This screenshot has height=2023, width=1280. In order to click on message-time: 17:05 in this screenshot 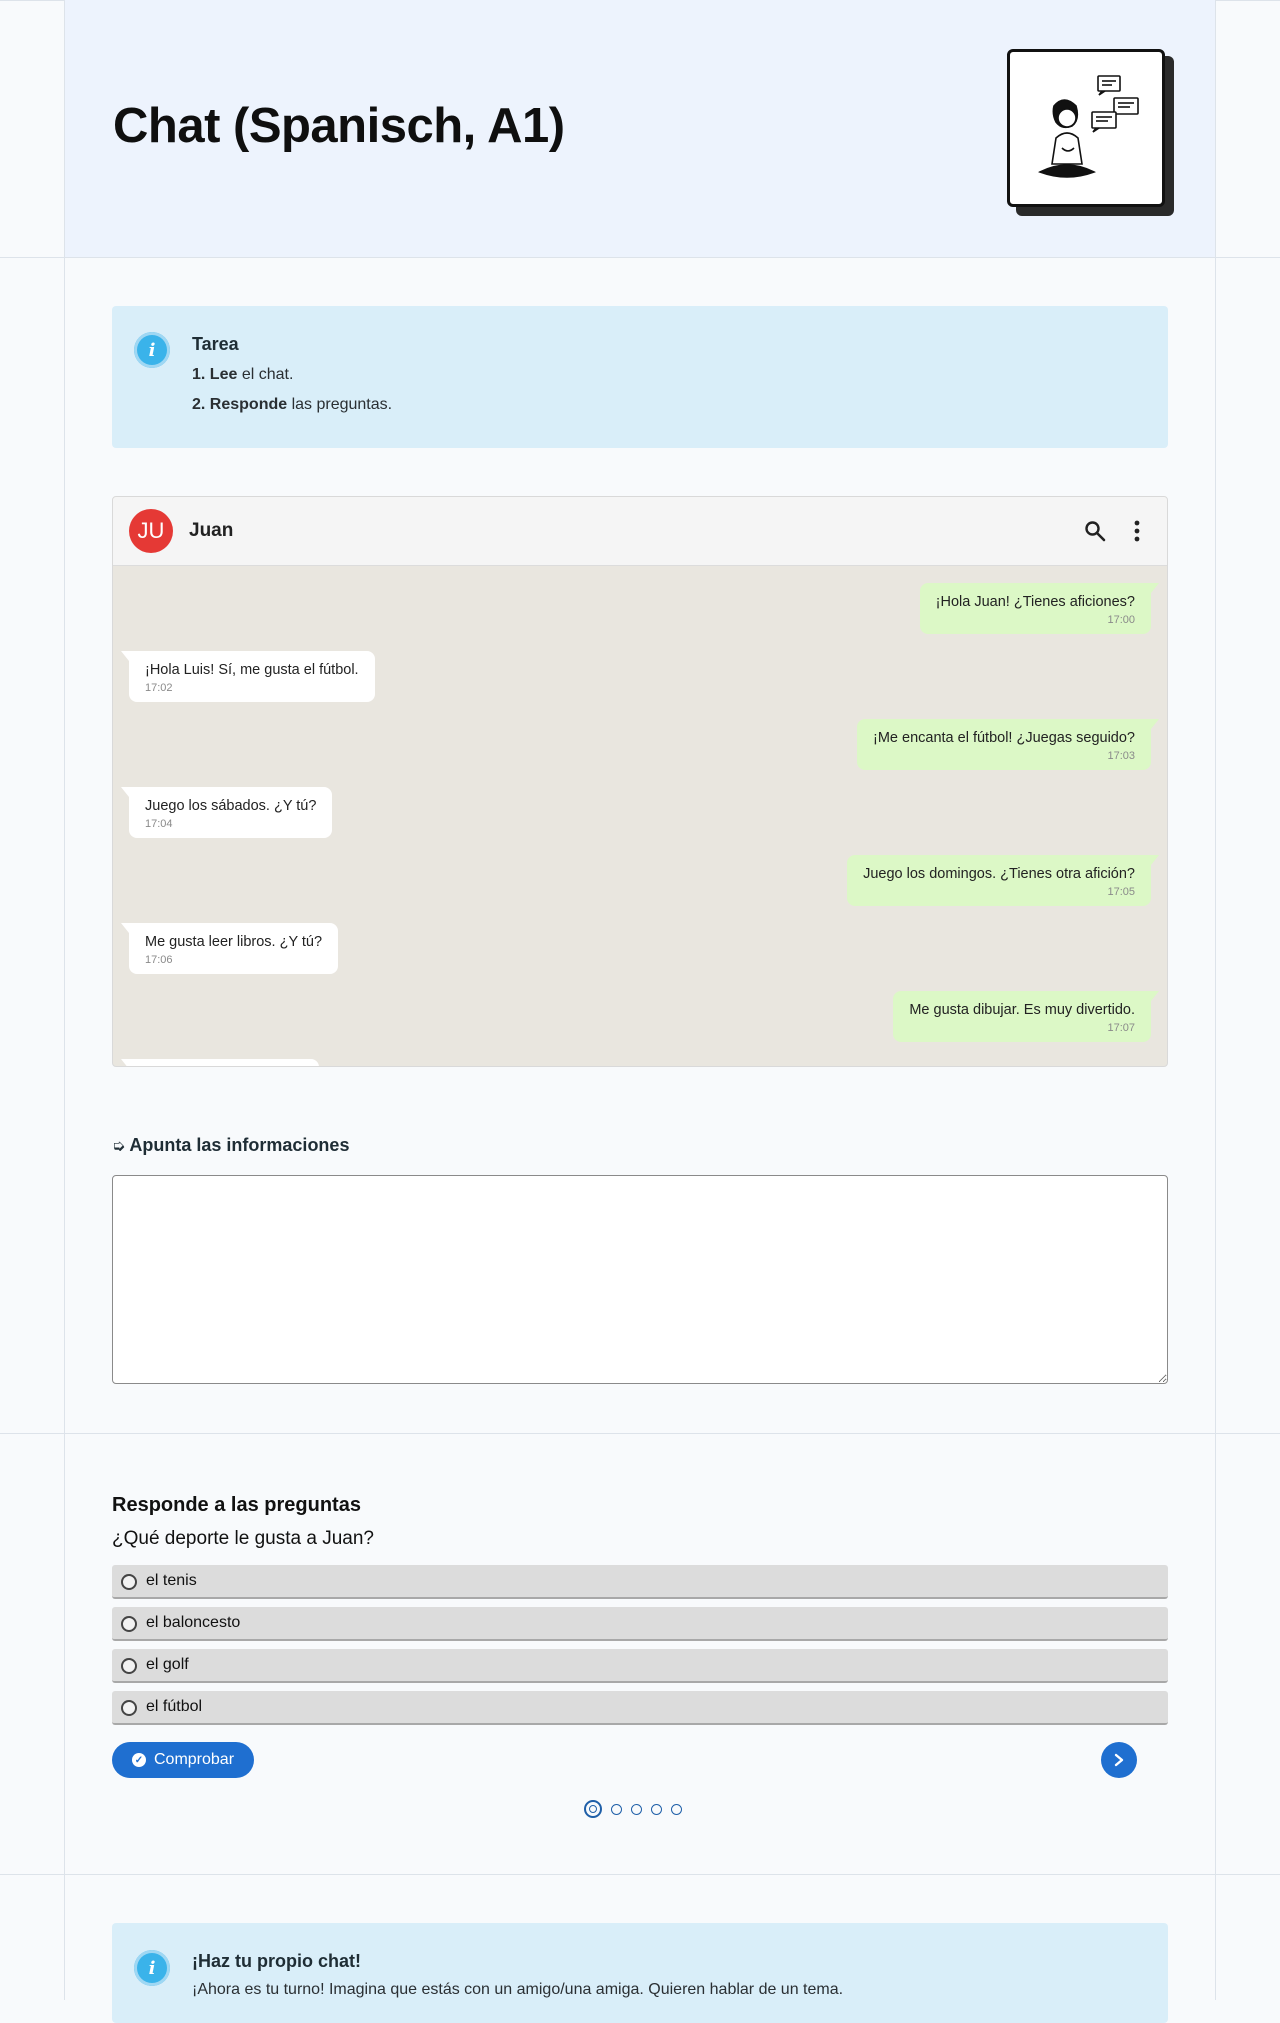, I will do `click(1121, 892)`.